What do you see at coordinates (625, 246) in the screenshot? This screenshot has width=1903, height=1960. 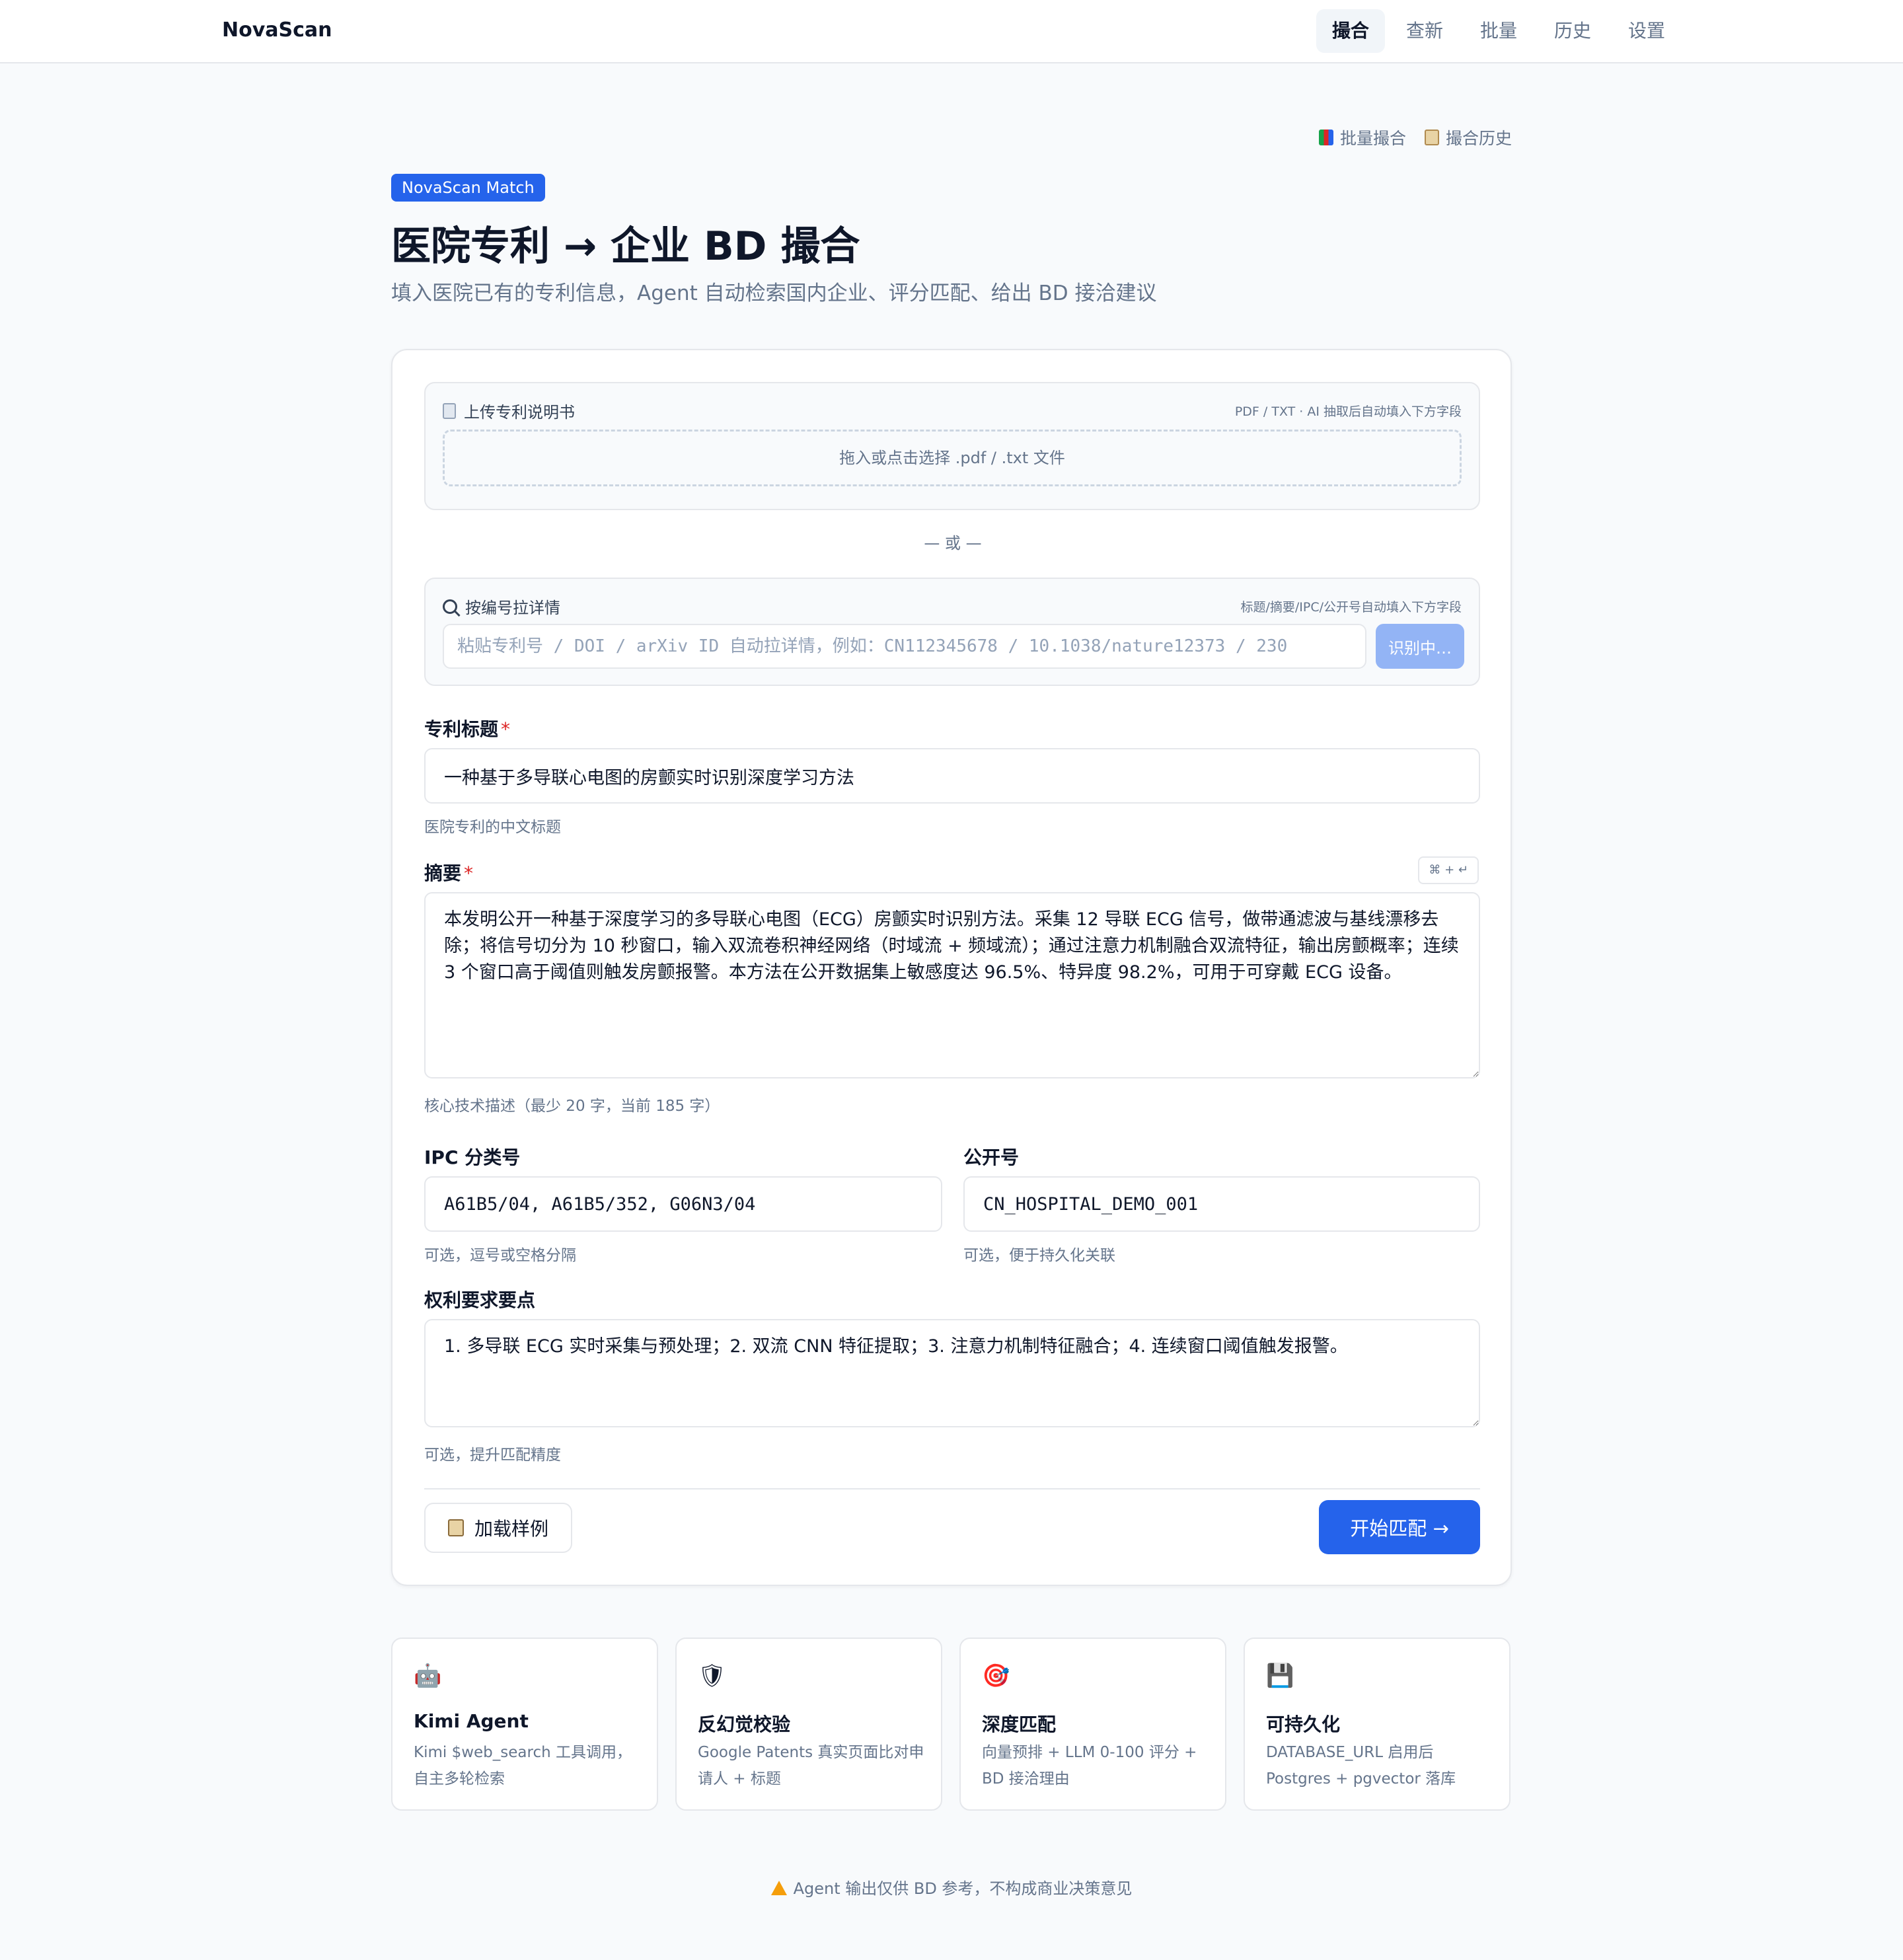 I see `page-title: 医院专利 → 企业 BD 撮合` at bounding box center [625, 246].